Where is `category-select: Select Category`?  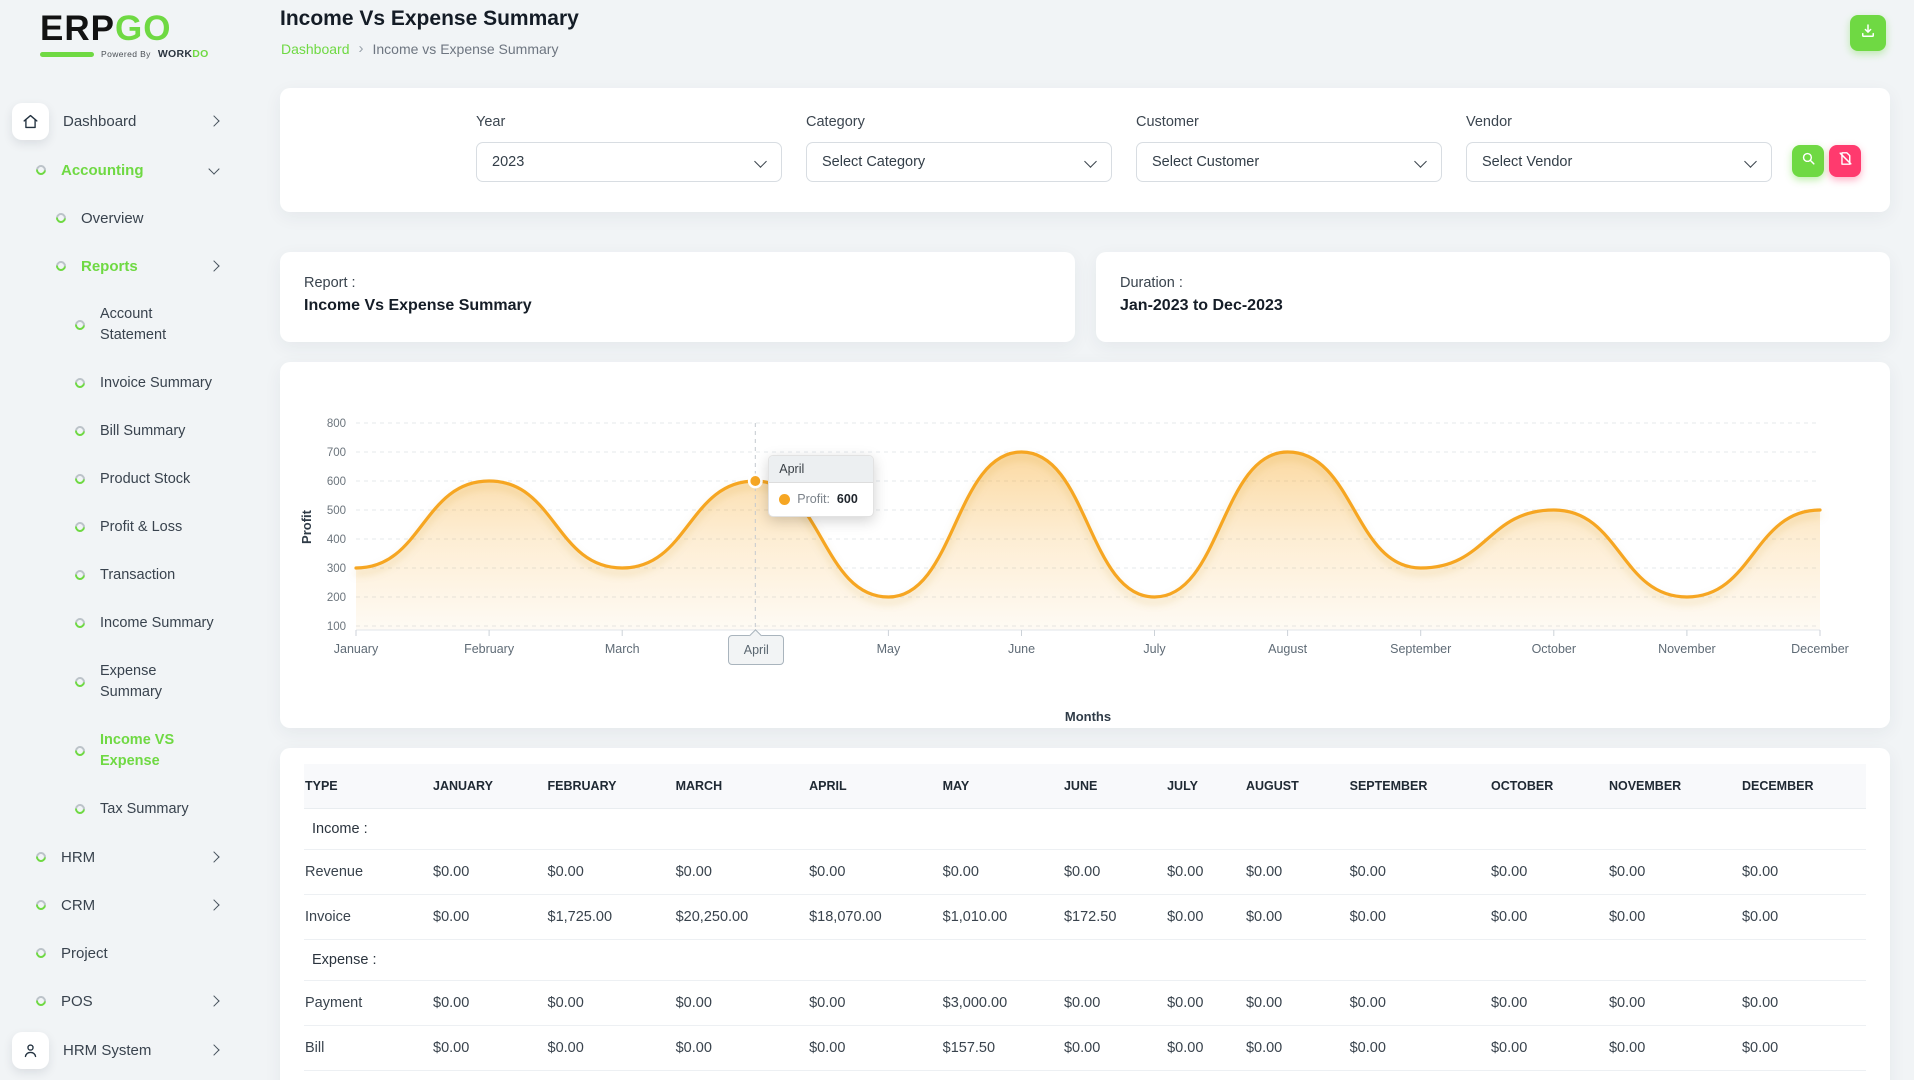 category-select: Select Category is located at coordinates (959, 162).